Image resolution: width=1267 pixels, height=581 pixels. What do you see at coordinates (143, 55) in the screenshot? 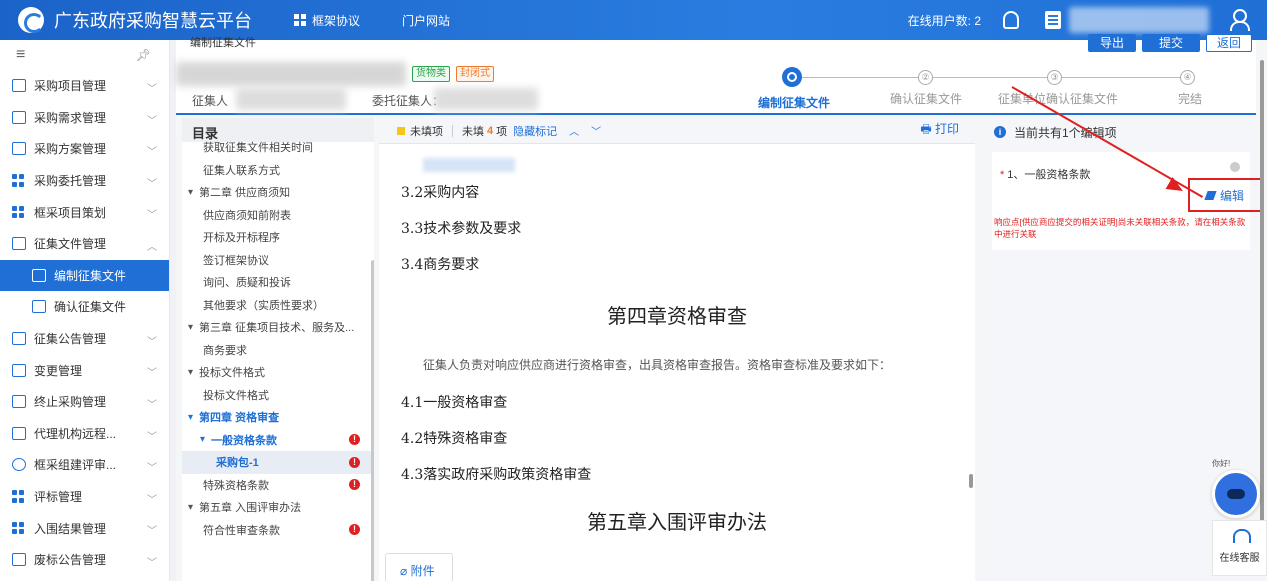
I see `pin-icon: 📌︎` at bounding box center [143, 55].